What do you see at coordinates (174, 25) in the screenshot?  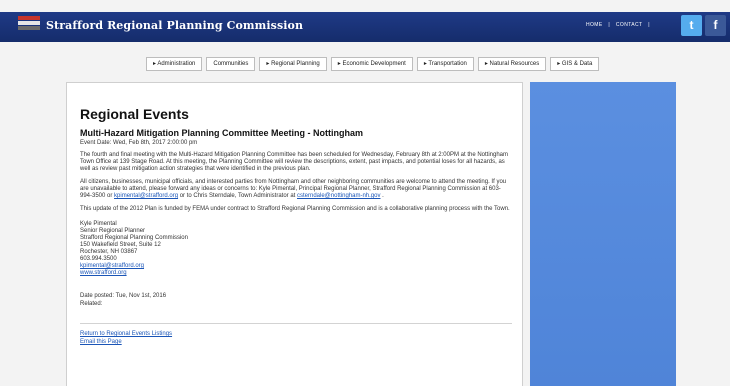 I see `site-title: Strafford Regional Planning Commission` at bounding box center [174, 25].